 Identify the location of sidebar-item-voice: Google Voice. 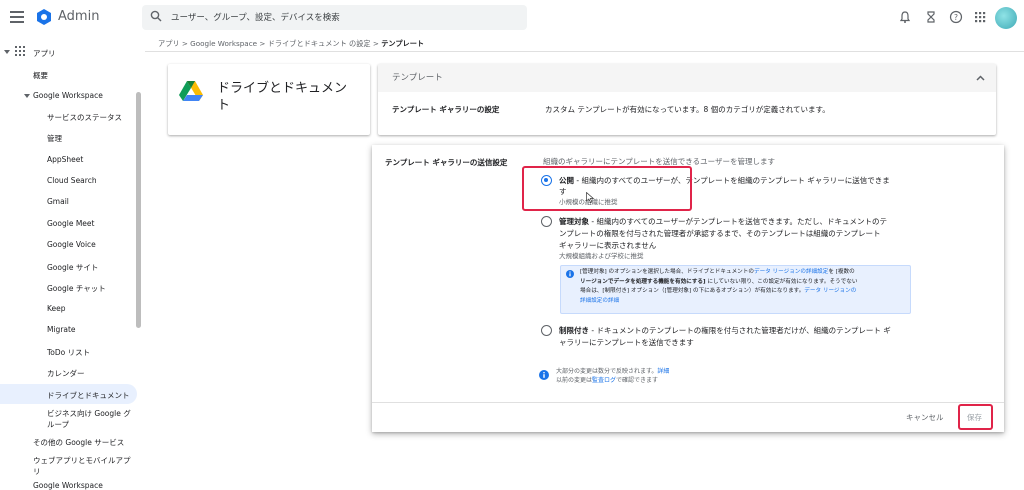
(71, 244).